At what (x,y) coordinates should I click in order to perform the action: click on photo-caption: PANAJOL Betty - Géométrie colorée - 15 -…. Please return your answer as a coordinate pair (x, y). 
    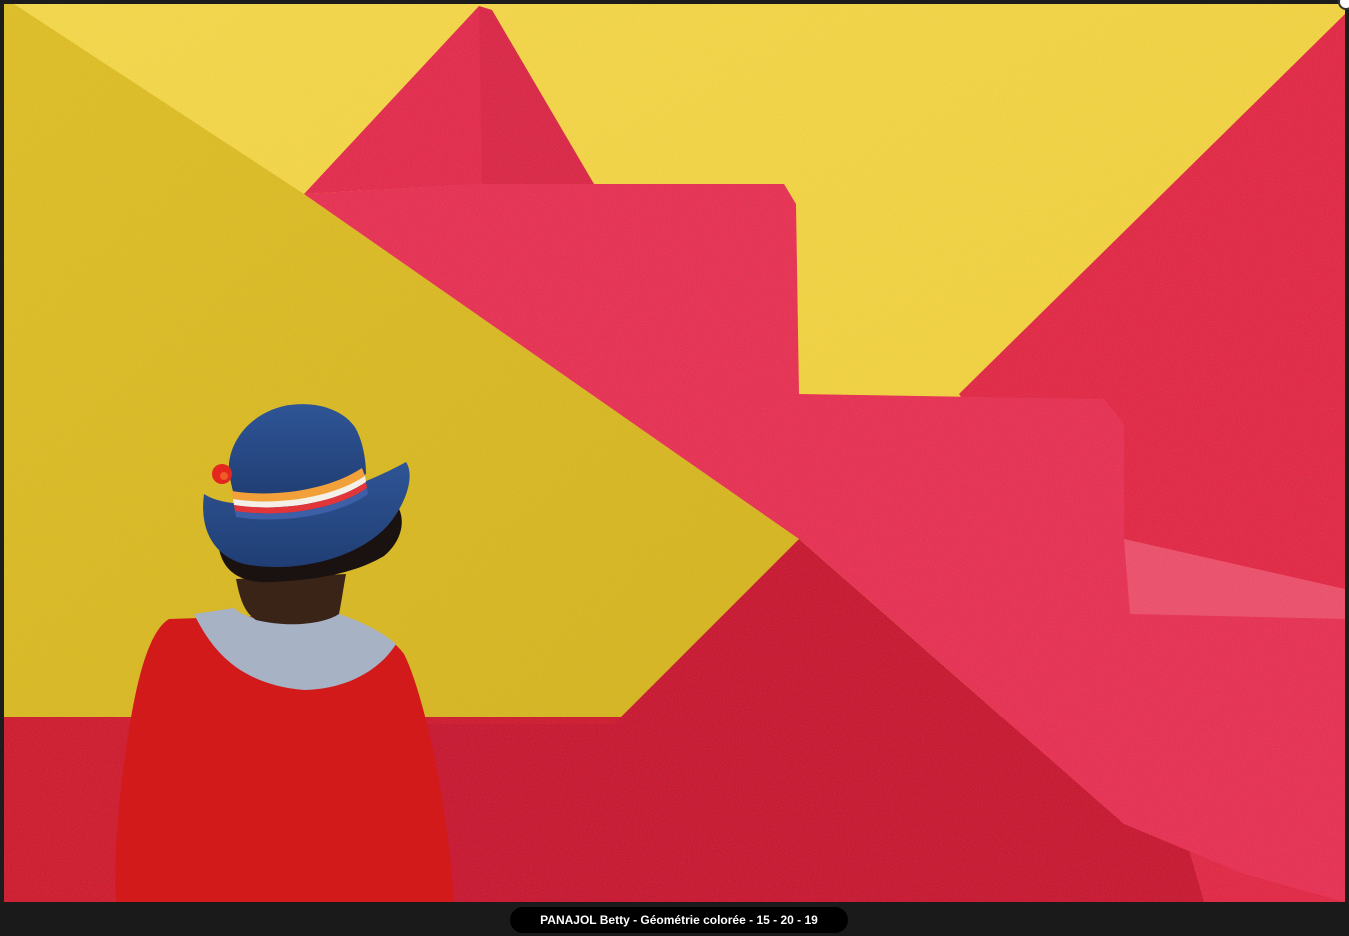
    Looking at the image, I should click on (679, 920).